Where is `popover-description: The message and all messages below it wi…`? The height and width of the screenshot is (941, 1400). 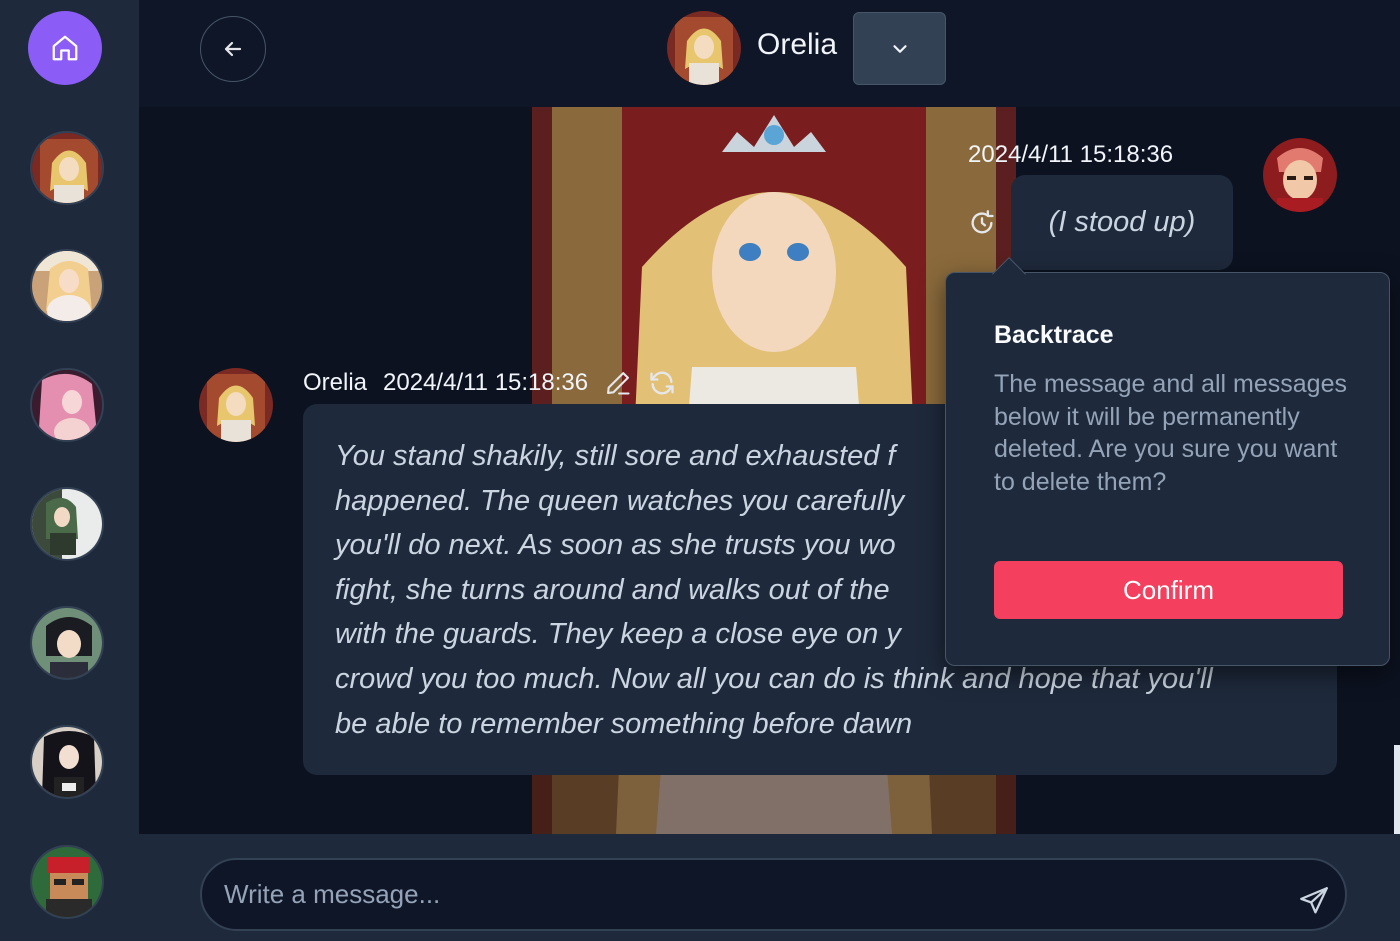 popover-description: The message and all messages below it wi… is located at coordinates (1170, 433).